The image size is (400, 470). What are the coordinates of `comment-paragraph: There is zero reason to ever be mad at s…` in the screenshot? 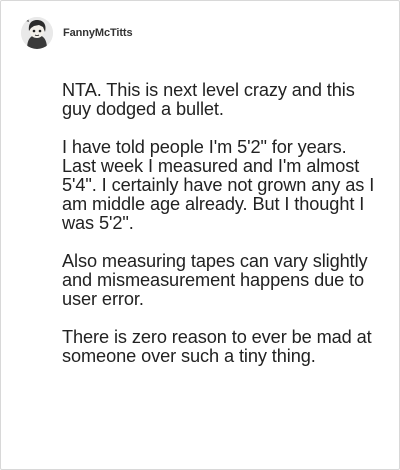 It's located at (217, 346).